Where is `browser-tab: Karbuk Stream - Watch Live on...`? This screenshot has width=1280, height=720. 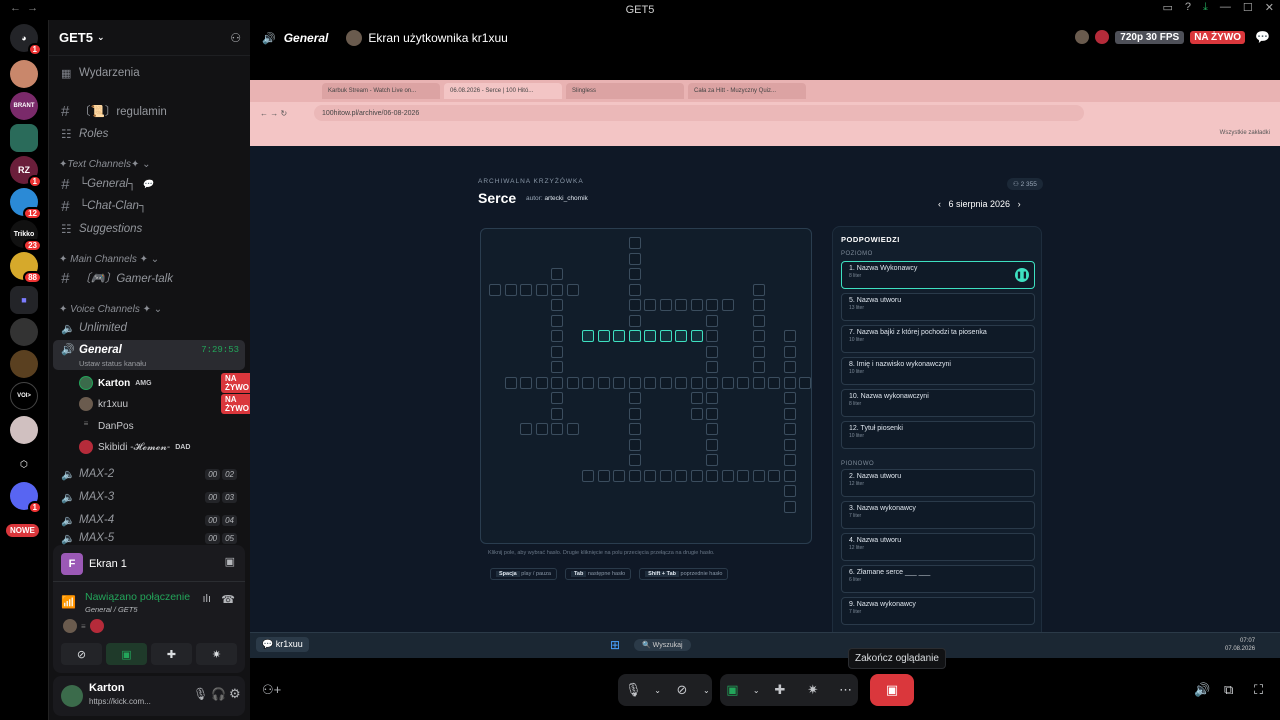 browser-tab: Karbuk Stream - Watch Live on... is located at coordinates (381, 91).